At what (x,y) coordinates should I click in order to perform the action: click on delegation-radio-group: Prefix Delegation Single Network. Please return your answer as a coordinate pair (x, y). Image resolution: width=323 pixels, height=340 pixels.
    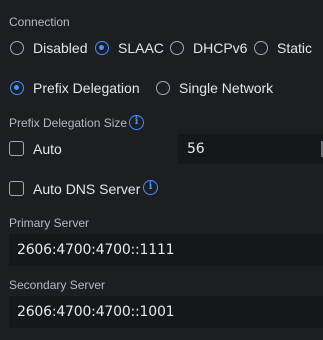
    Looking at the image, I should click on (161, 88).